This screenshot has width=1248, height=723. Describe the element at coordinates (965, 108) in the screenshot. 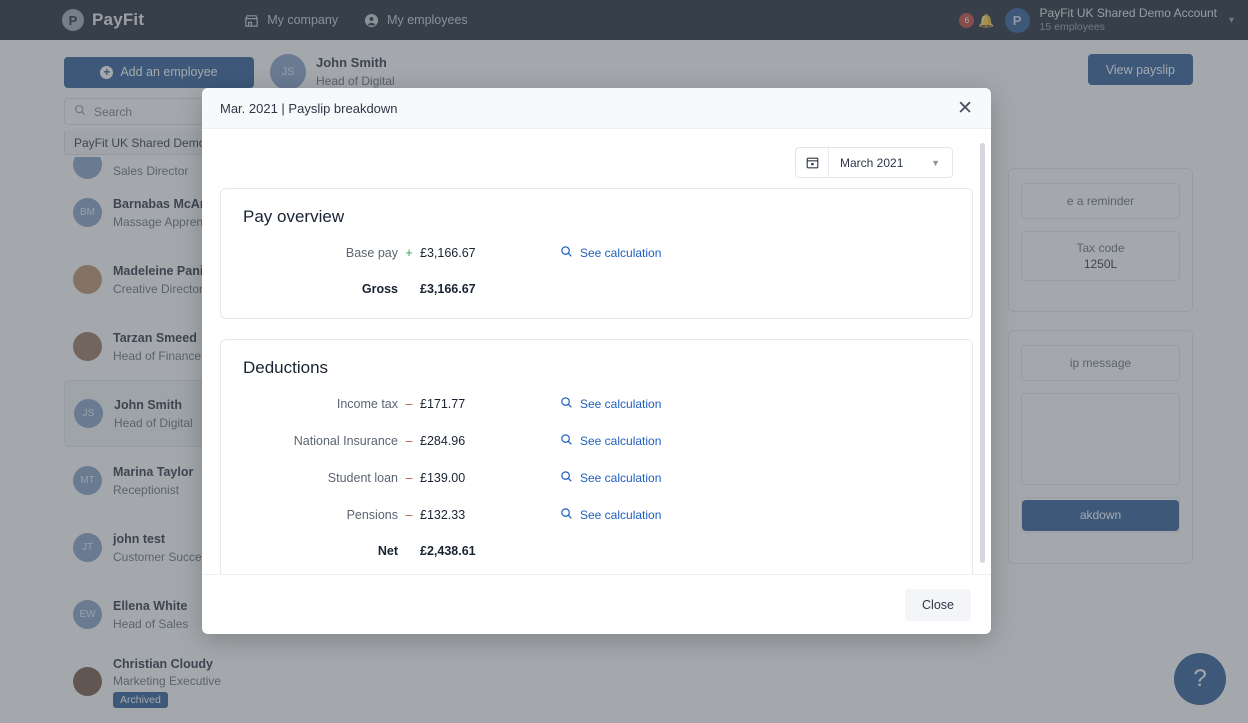

I see `close-icon: ✕` at that location.